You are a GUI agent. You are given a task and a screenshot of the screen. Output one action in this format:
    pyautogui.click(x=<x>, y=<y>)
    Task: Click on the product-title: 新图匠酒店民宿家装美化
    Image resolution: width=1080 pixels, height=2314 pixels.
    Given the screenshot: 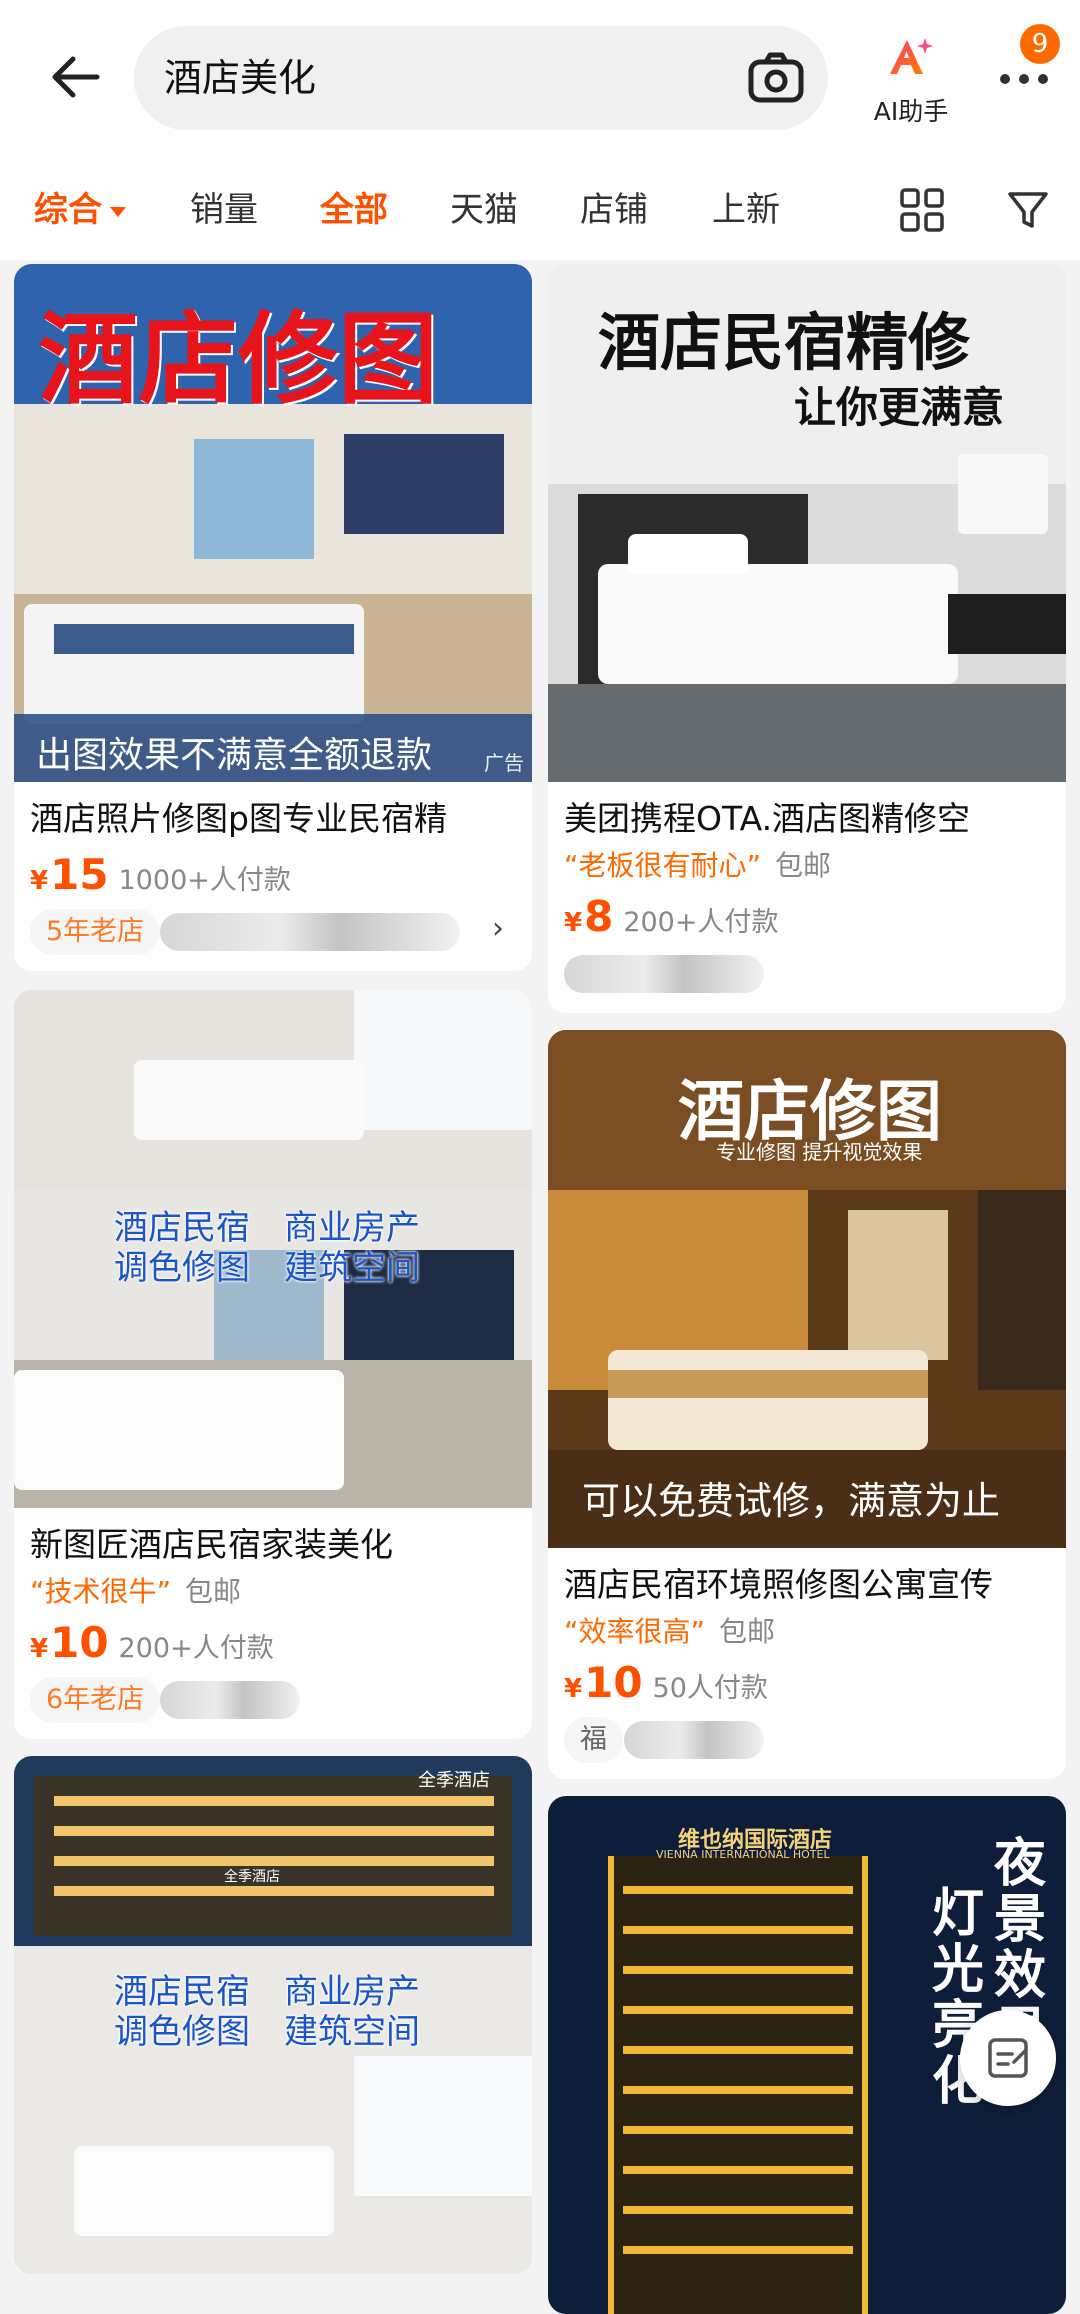 What is the action you would take?
    pyautogui.click(x=211, y=1544)
    